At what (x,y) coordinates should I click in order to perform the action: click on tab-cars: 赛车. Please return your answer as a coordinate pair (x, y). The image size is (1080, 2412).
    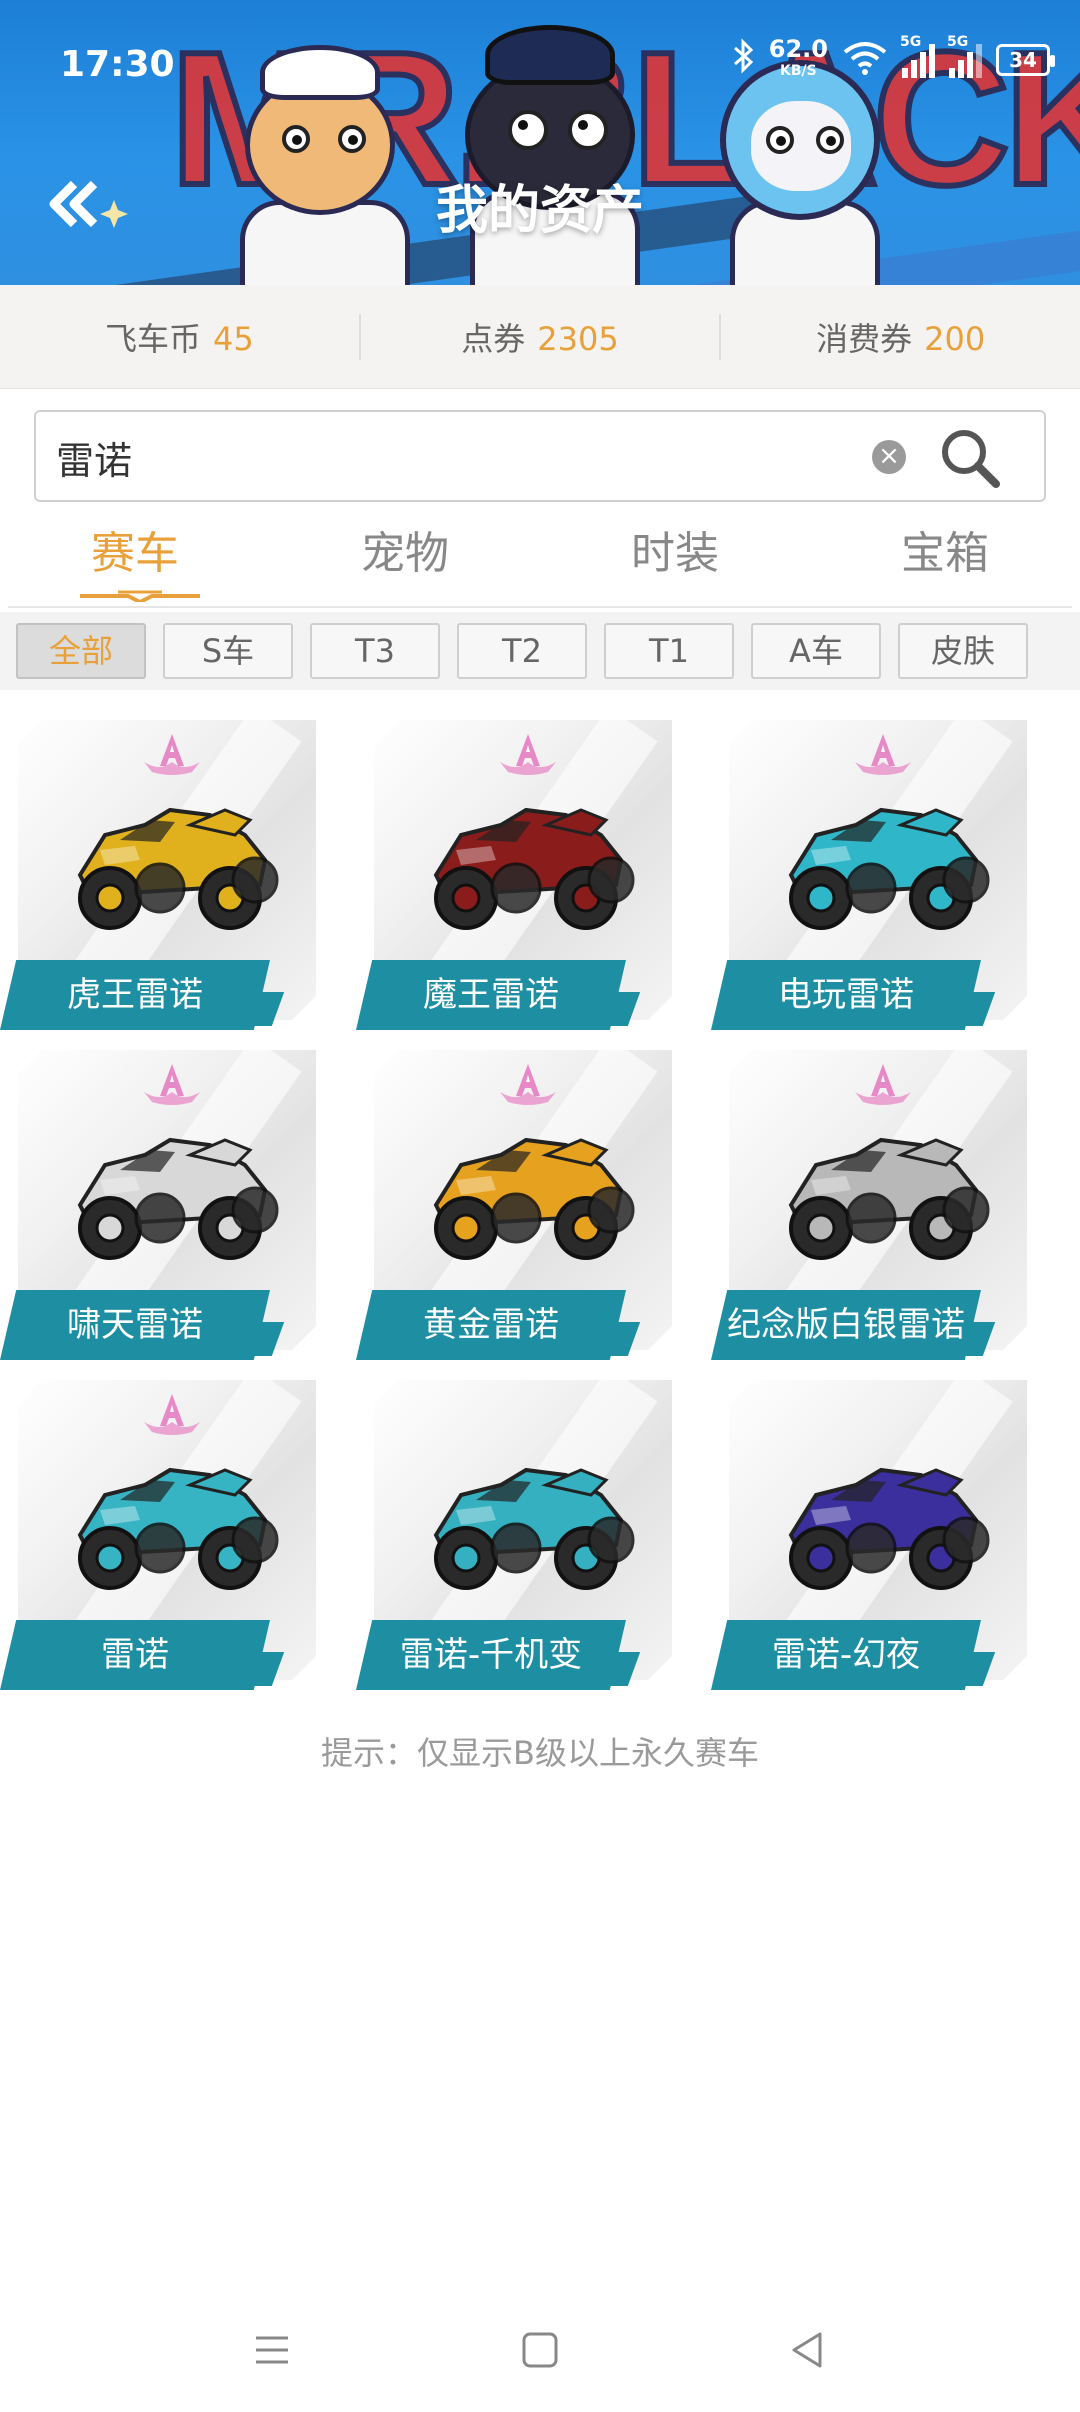
    Looking at the image, I should click on (135, 560).